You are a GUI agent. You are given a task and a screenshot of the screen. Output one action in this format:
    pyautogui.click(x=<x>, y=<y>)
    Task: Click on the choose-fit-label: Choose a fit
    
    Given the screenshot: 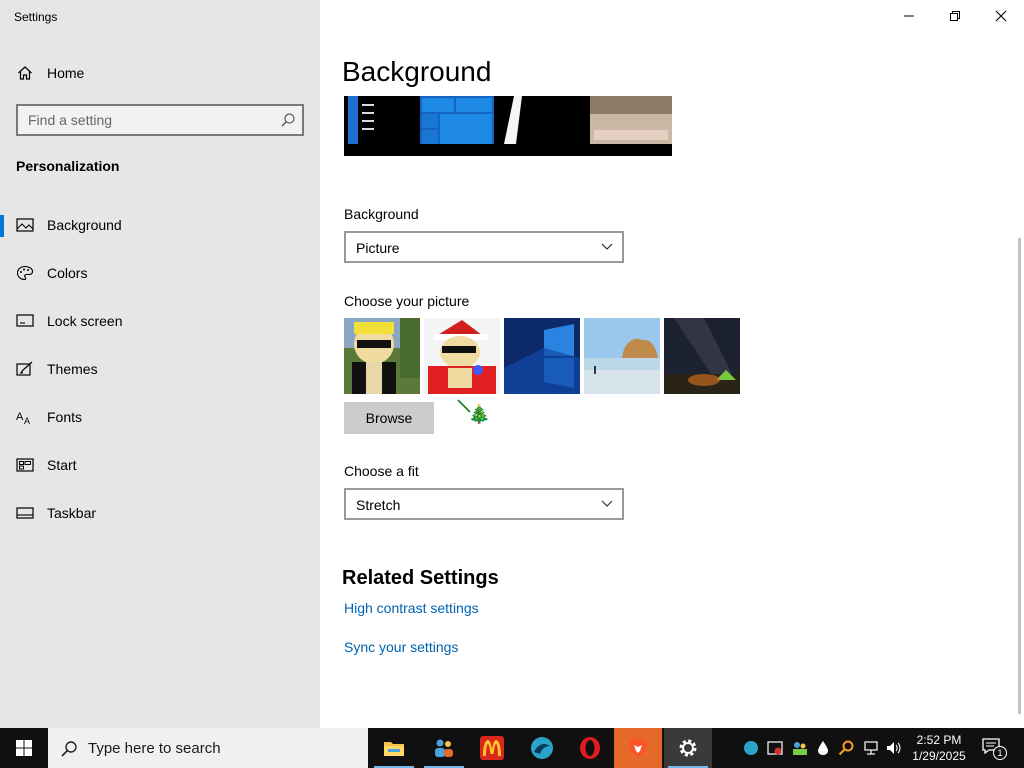 What is the action you would take?
    pyautogui.click(x=381, y=471)
    